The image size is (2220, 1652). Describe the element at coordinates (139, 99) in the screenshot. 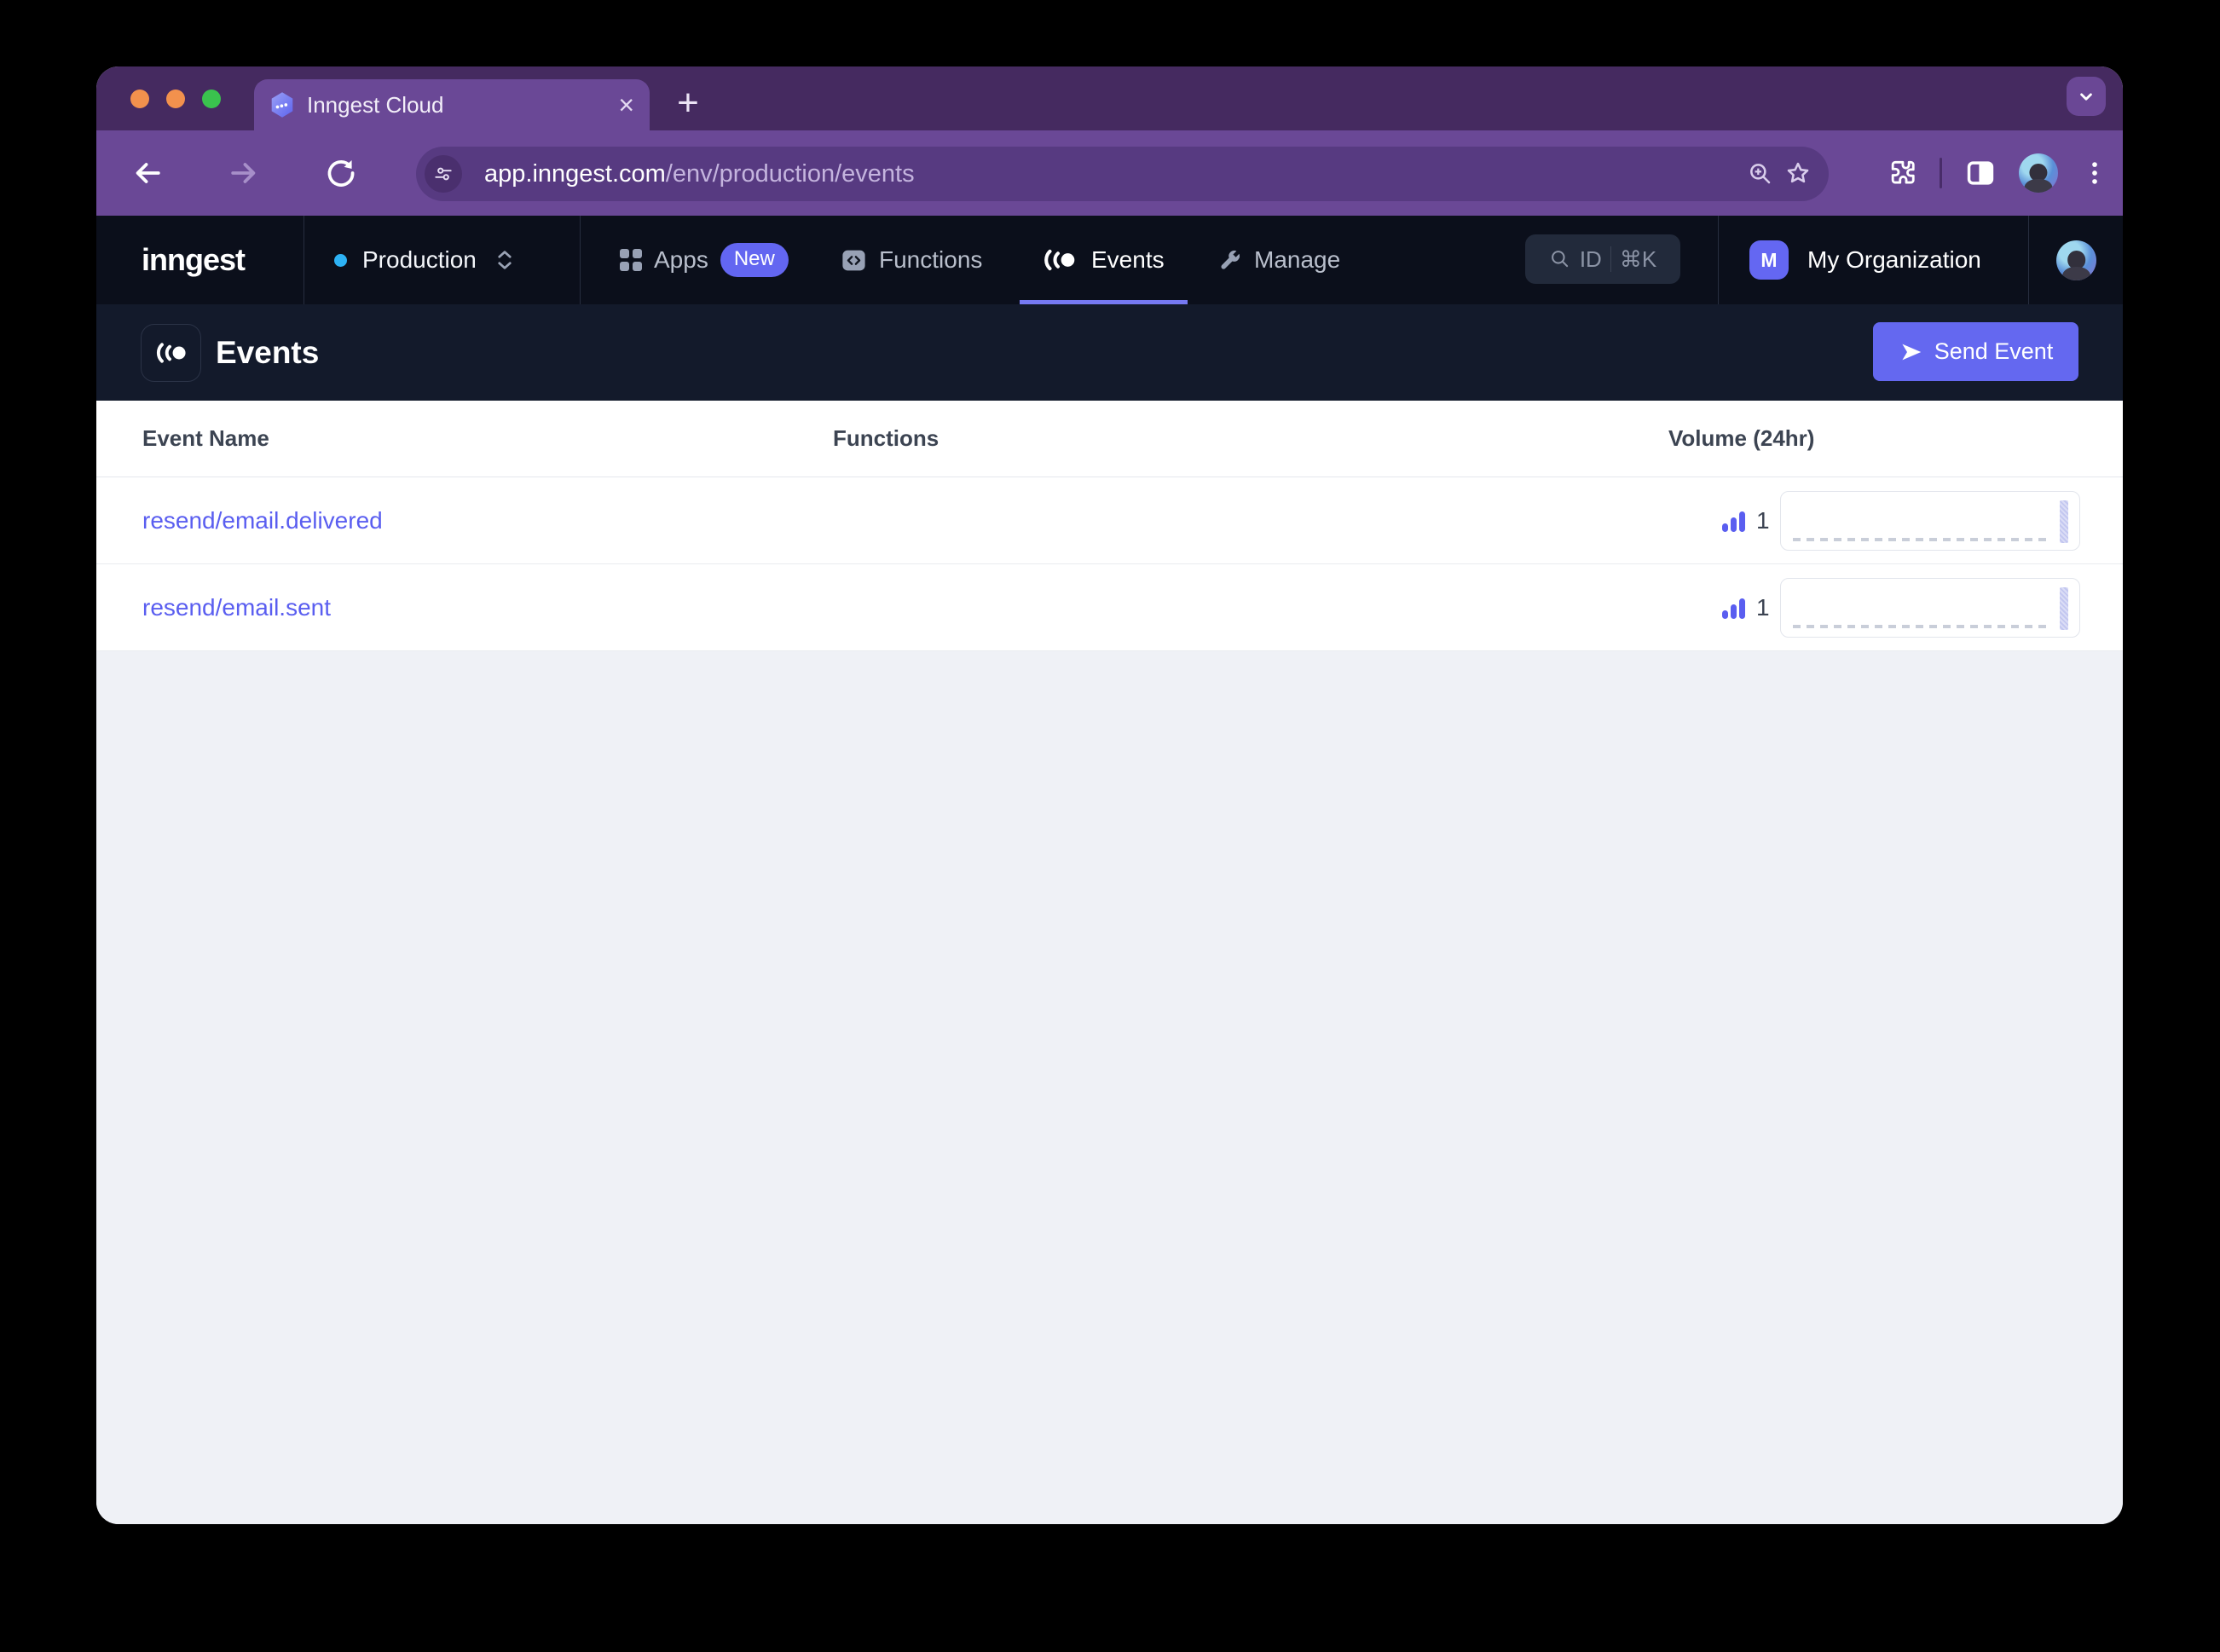

I see `close-window-button` at that location.